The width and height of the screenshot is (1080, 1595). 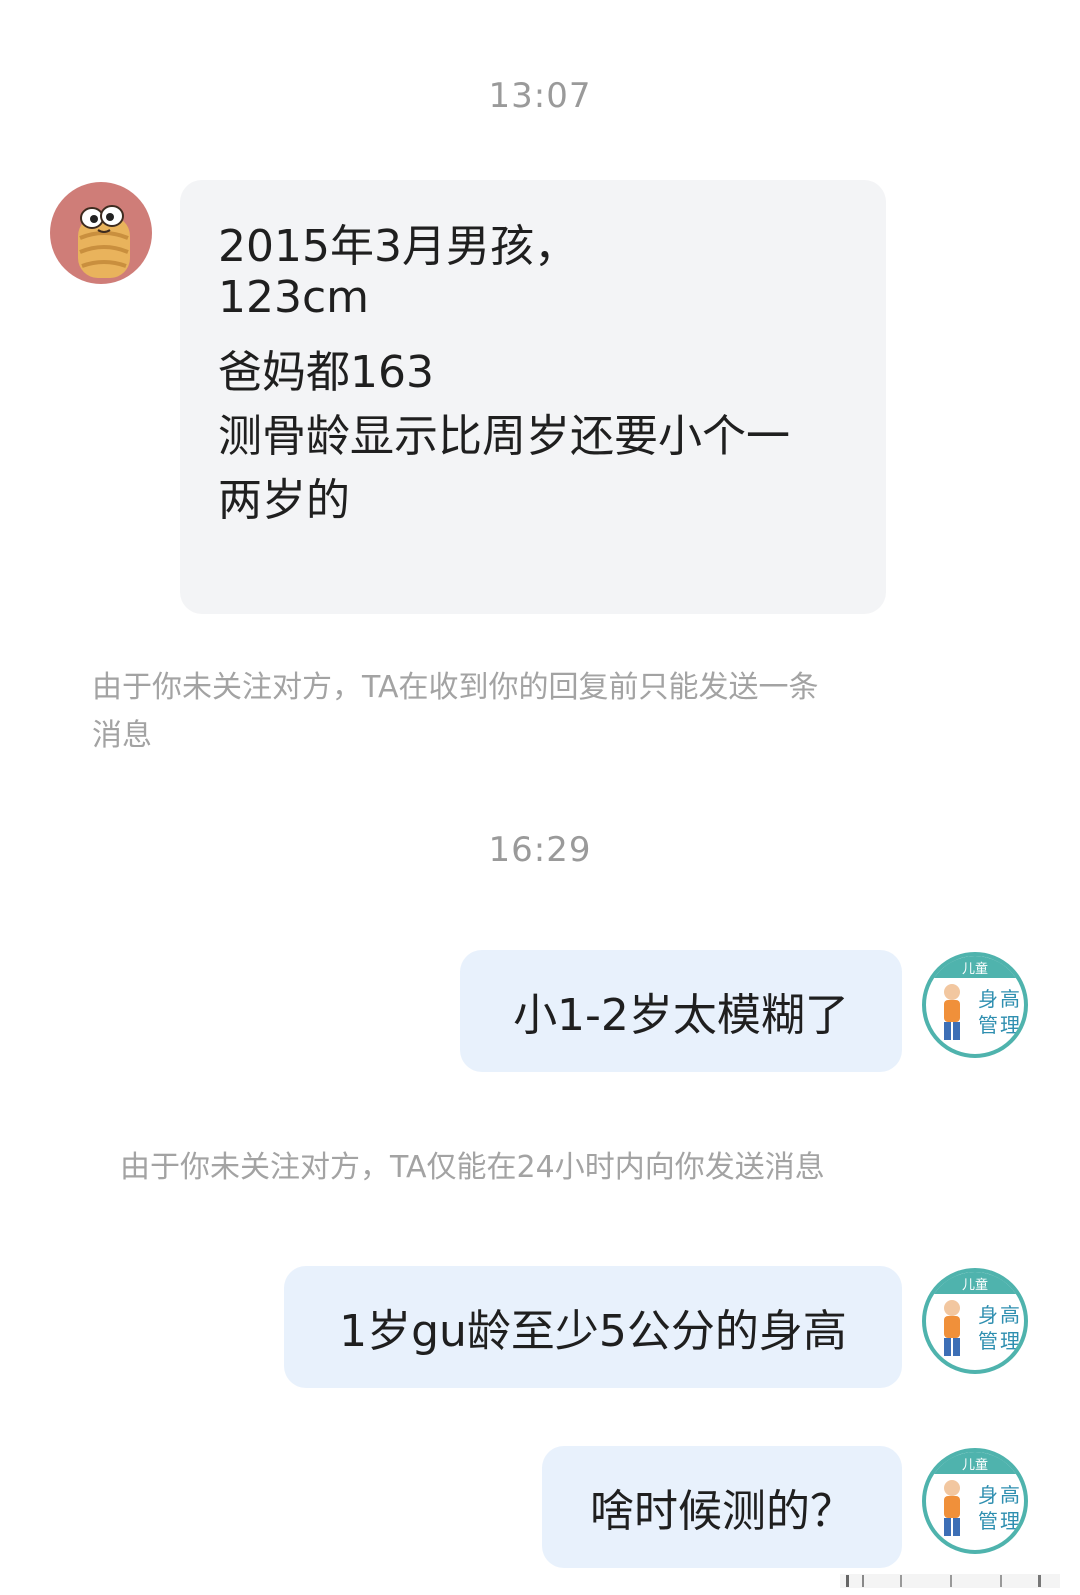 What do you see at coordinates (398, 246) in the screenshot?
I see `message-line: 2015年3月男孩，` at bounding box center [398, 246].